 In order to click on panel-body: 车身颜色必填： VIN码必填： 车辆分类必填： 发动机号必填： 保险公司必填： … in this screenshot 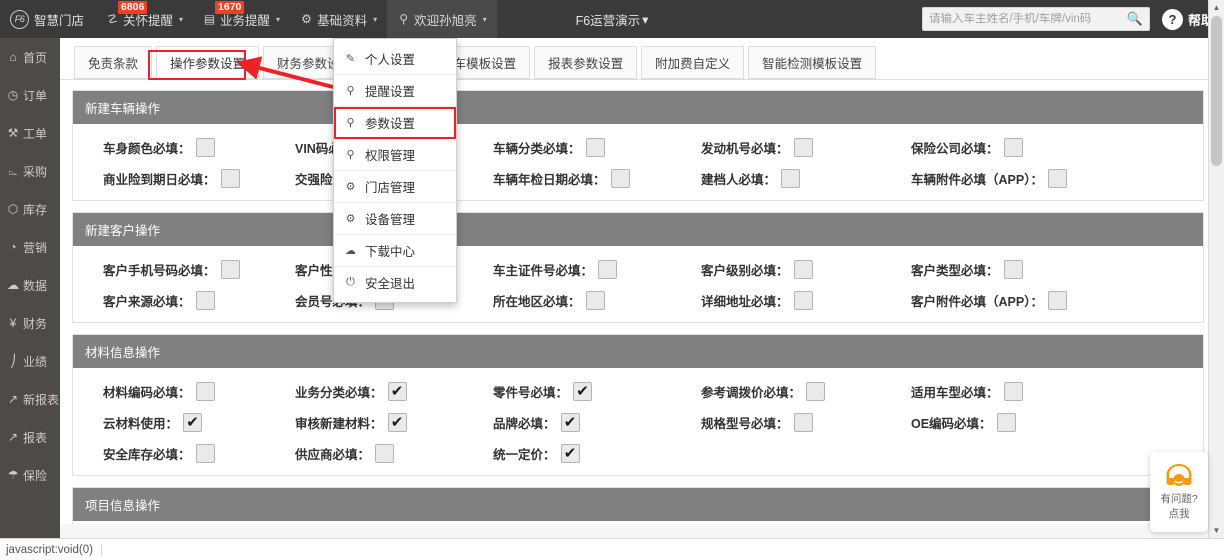, I will do `click(638, 162)`.